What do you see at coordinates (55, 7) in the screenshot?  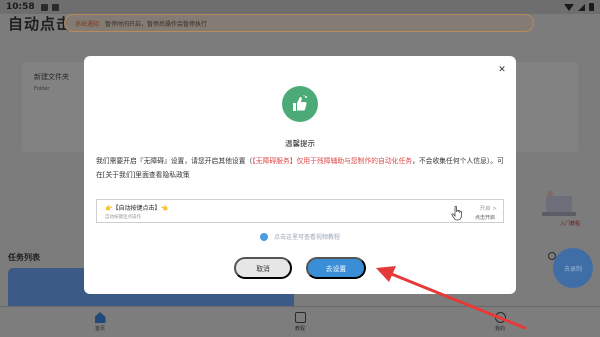 I see `notification-icon` at bounding box center [55, 7].